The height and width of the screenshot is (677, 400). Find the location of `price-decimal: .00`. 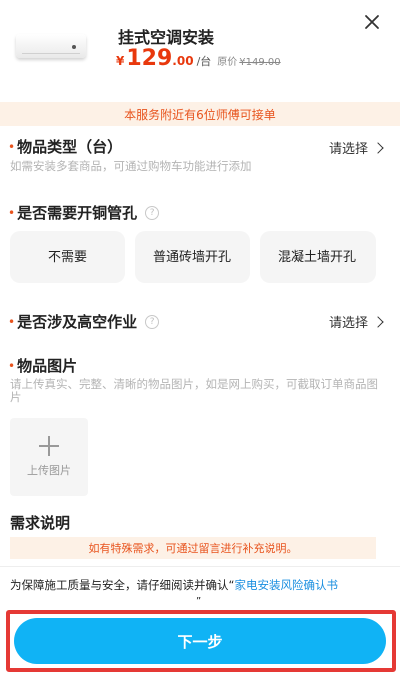

price-decimal: .00 is located at coordinates (183, 61).